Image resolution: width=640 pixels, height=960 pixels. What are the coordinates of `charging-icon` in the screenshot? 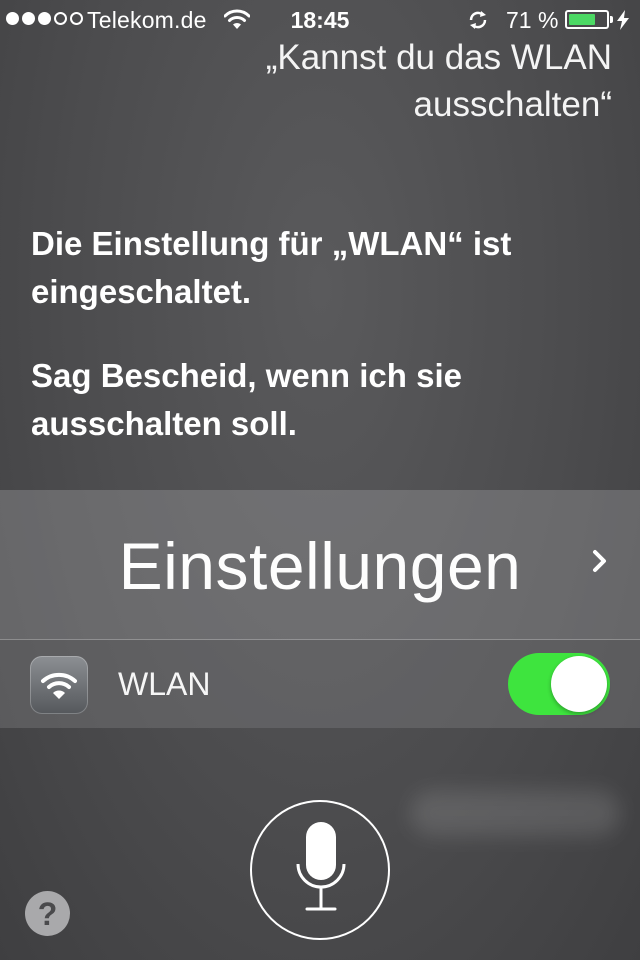 It's located at (623, 20).